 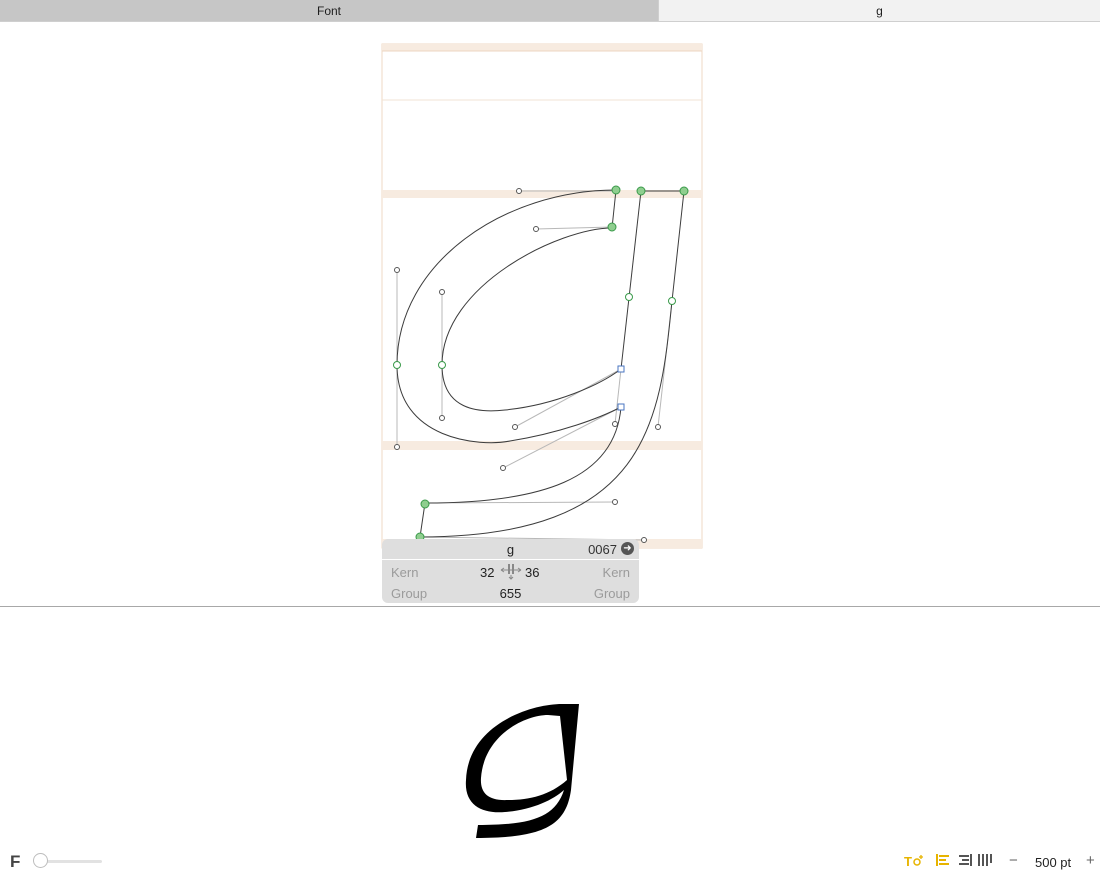 What do you see at coordinates (616, 572) in the screenshot?
I see `right-kern-group-field: Kern` at bounding box center [616, 572].